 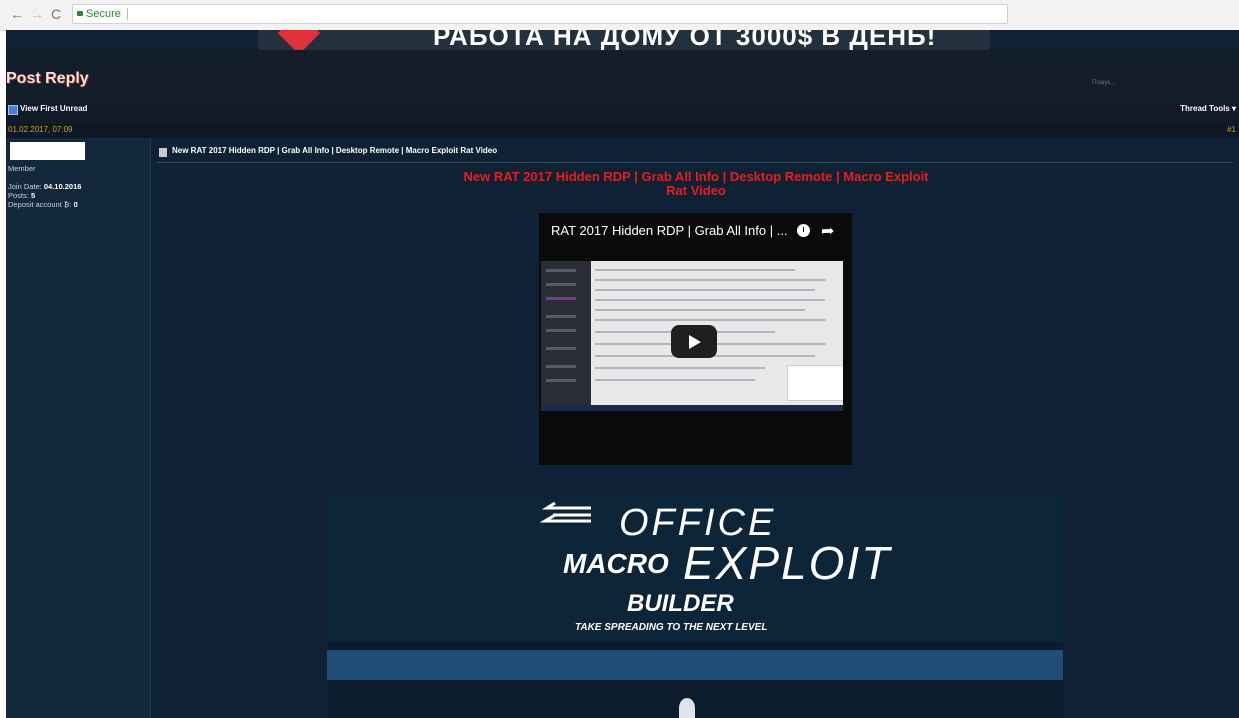 I want to click on ad-banner: РАБОТА НА ДОМУ ОТ 3000$ В ДЕНЬ!, so click(x=624, y=40).